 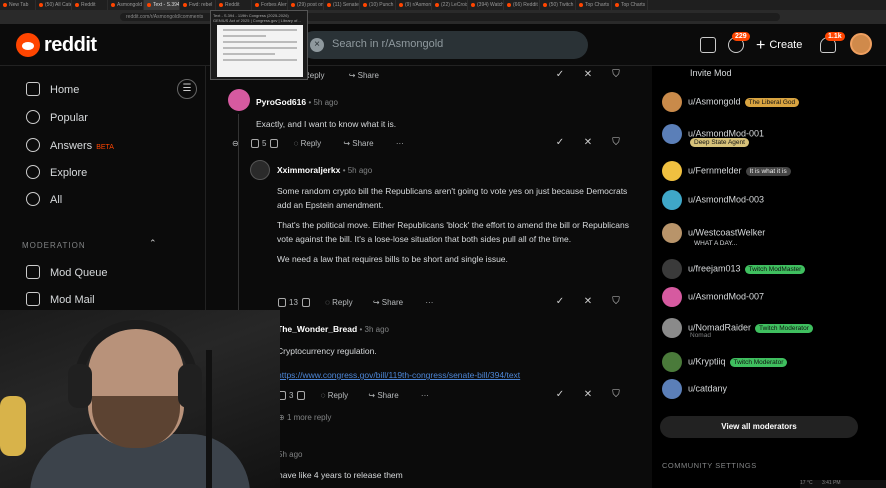 What do you see at coordinates (365, 4) in the screenshot?
I see `tab-favicon-icon` at bounding box center [365, 4].